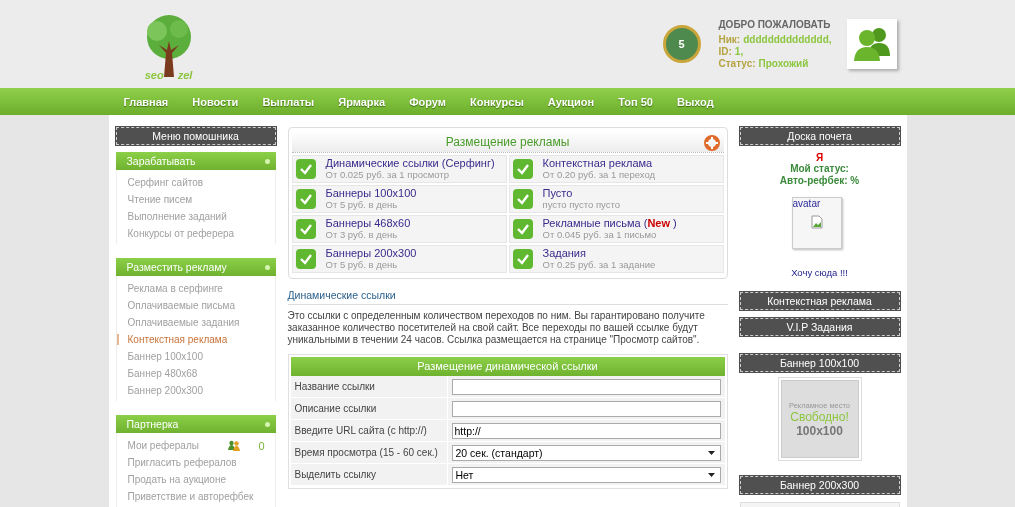  What do you see at coordinates (586, 452) in the screenshot?
I see `select-field: 20 сек. (стандарт)` at bounding box center [586, 452].